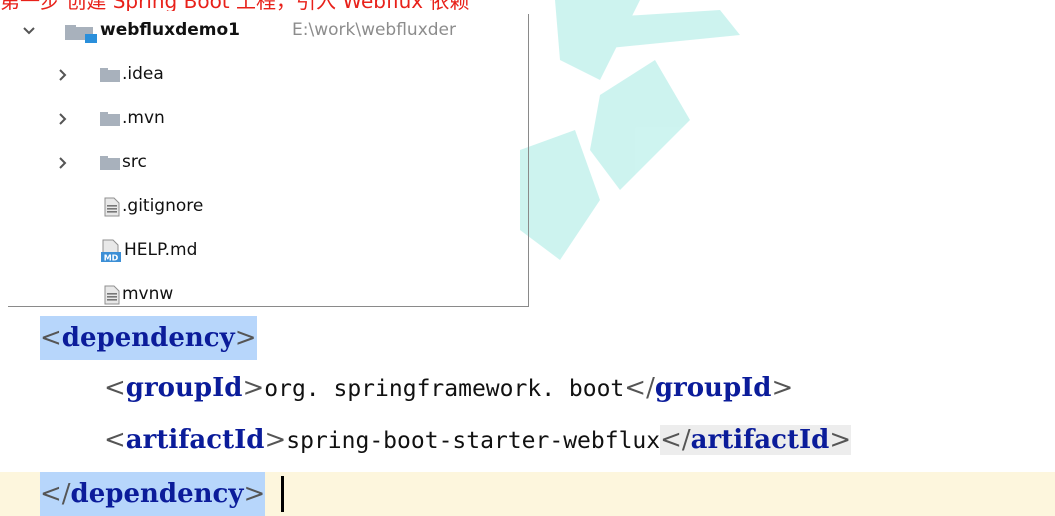 The image size is (1055, 516). I want to click on caption-text: 第一步 创建 Spring Boot 工程，引入 Webflux 依赖, so click(234, 5).